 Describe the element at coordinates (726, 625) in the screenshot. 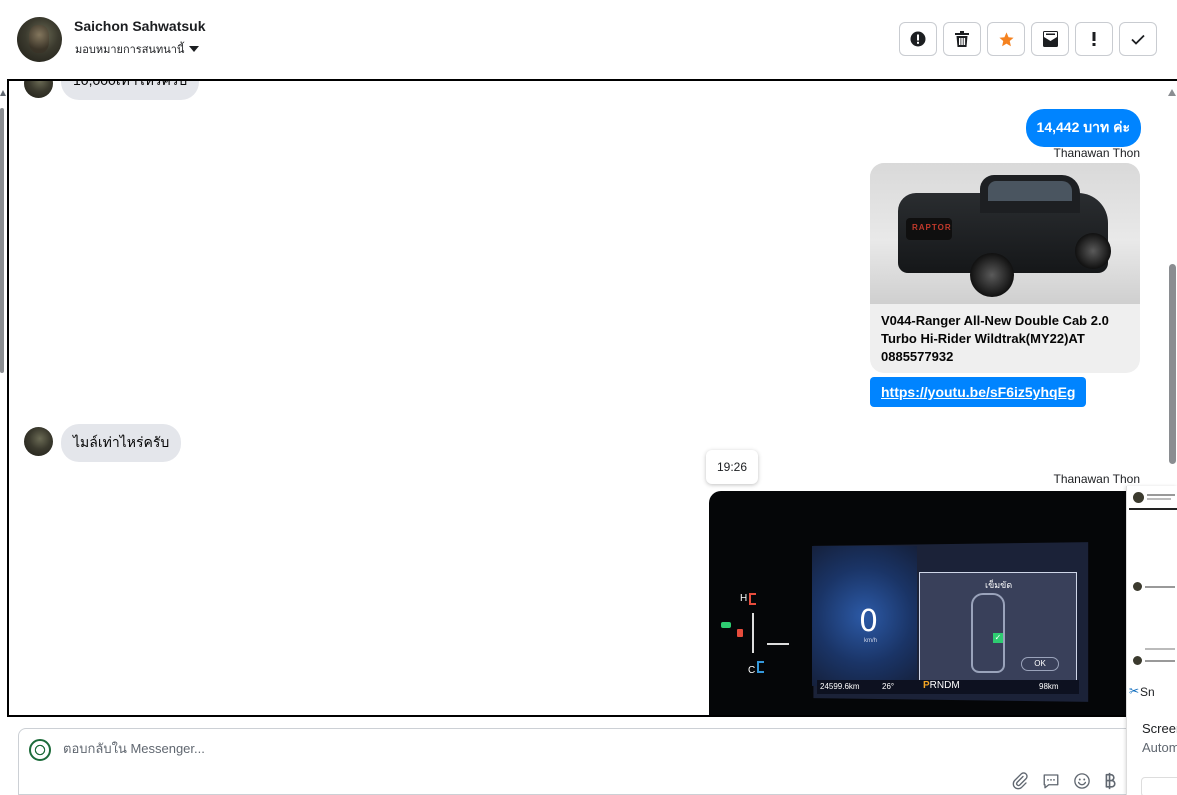

I see `indicator-green-icon` at that location.